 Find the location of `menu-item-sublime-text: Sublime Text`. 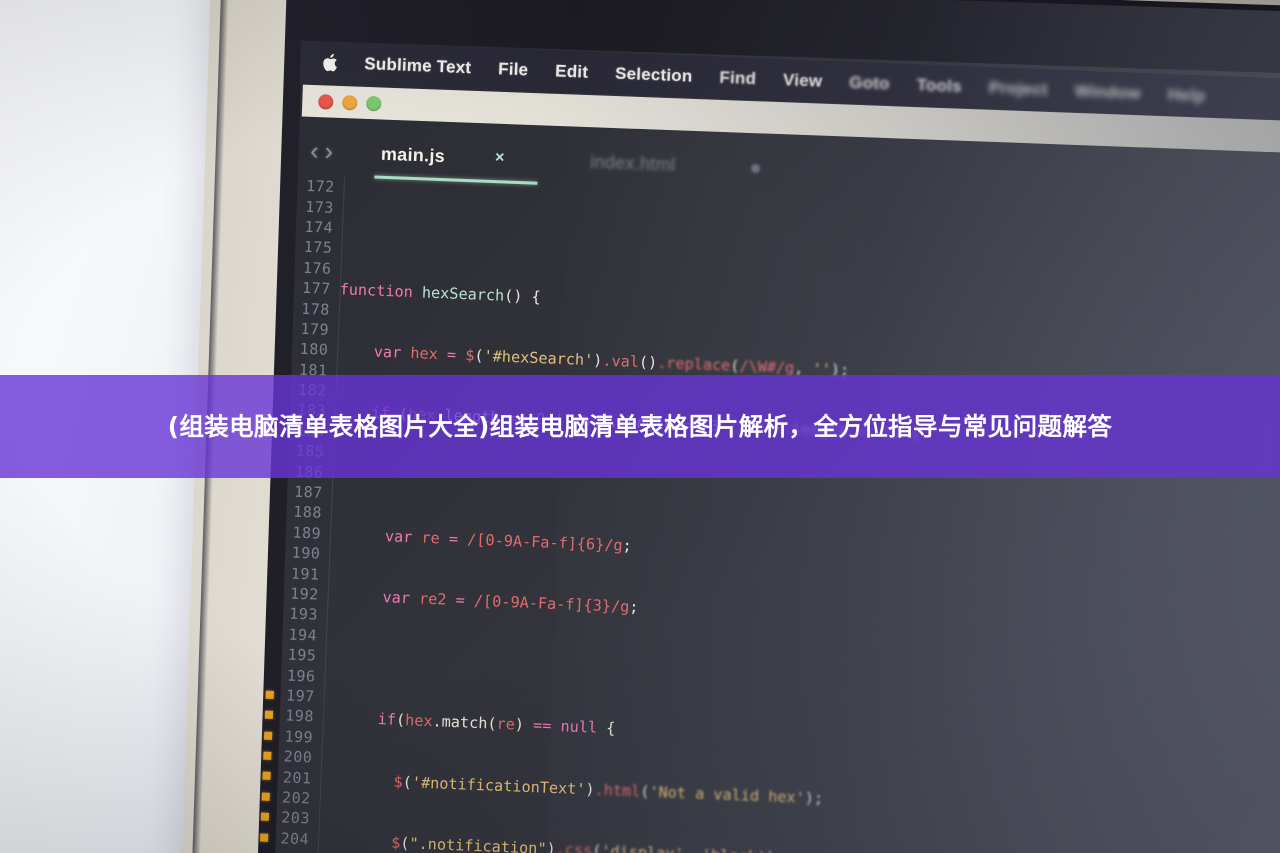

menu-item-sublime-text: Sublime Text is located at coordinates (418, 66).